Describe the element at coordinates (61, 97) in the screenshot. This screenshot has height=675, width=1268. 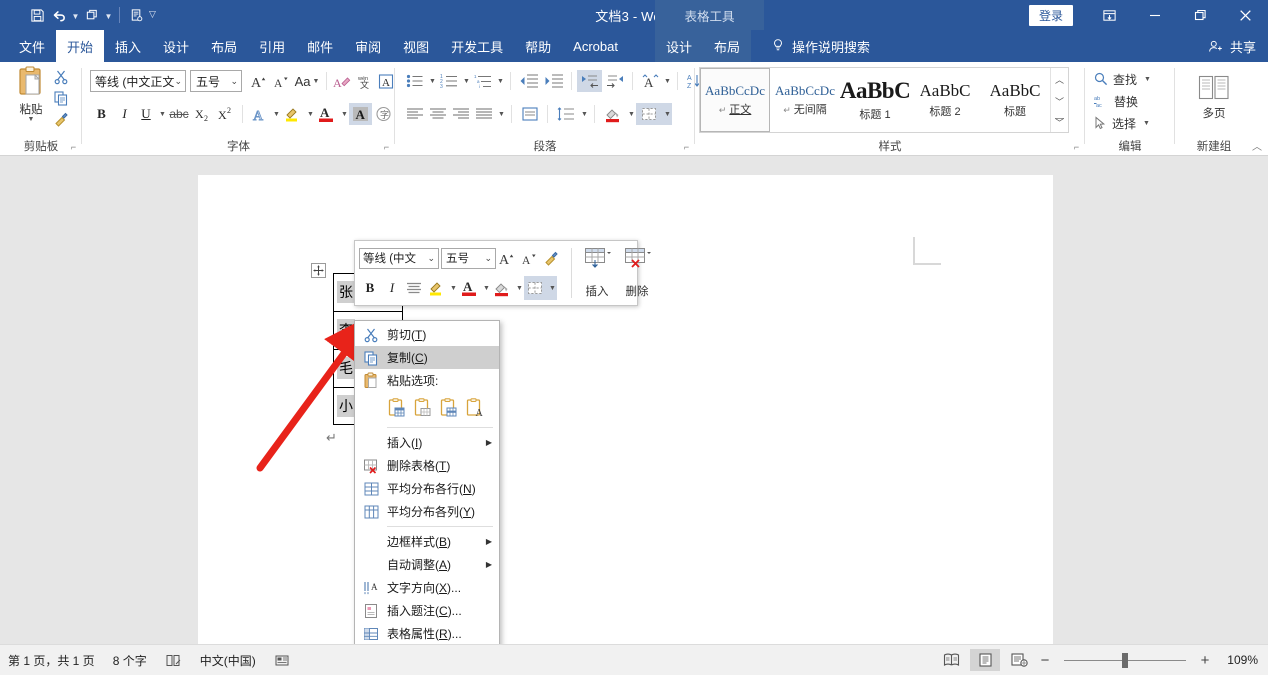
I see `copy-icon` at that location.